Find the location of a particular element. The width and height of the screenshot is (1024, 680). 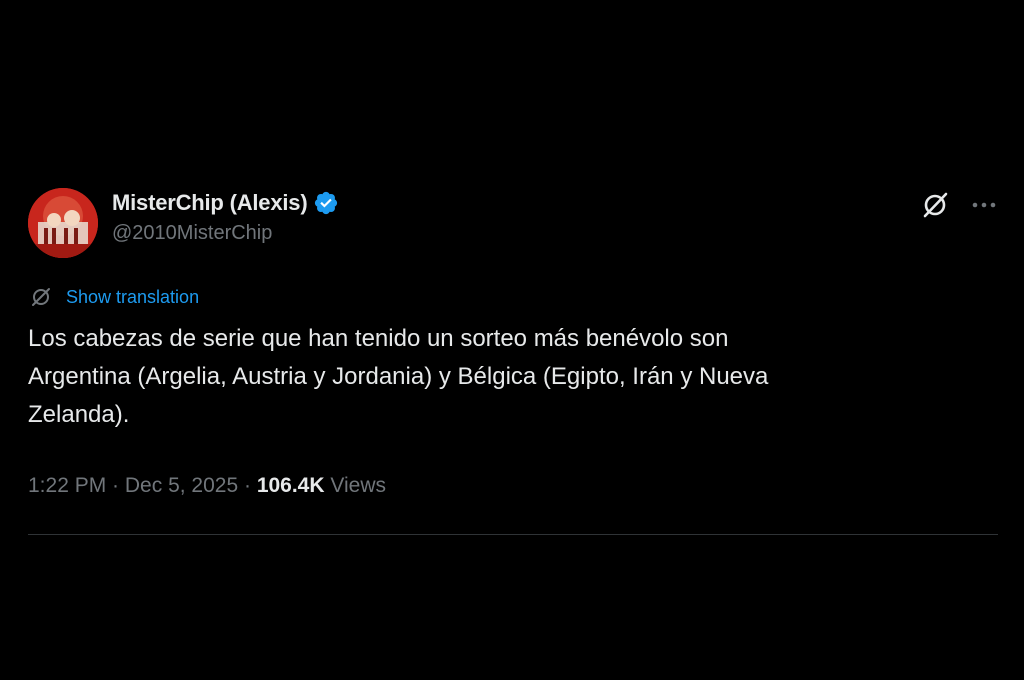

tweet-time: 1:22 PM is located at coordinates (67, 486).